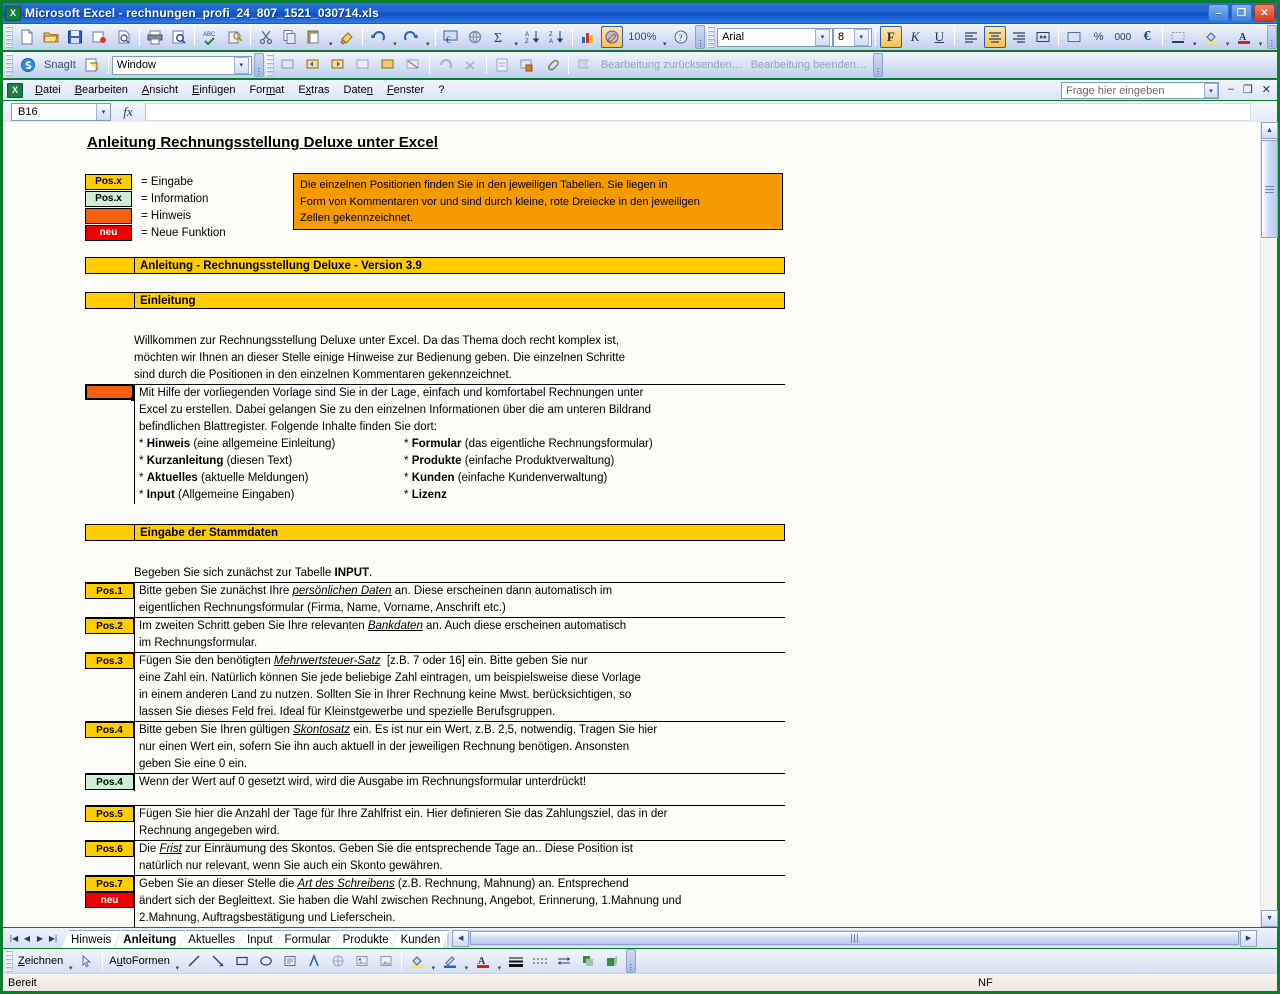  What do you see at coordinates (70, 961) in the screenshot?
I see `draw-menu-dropdown-icon: ▾` at bounding box center [70, 961].